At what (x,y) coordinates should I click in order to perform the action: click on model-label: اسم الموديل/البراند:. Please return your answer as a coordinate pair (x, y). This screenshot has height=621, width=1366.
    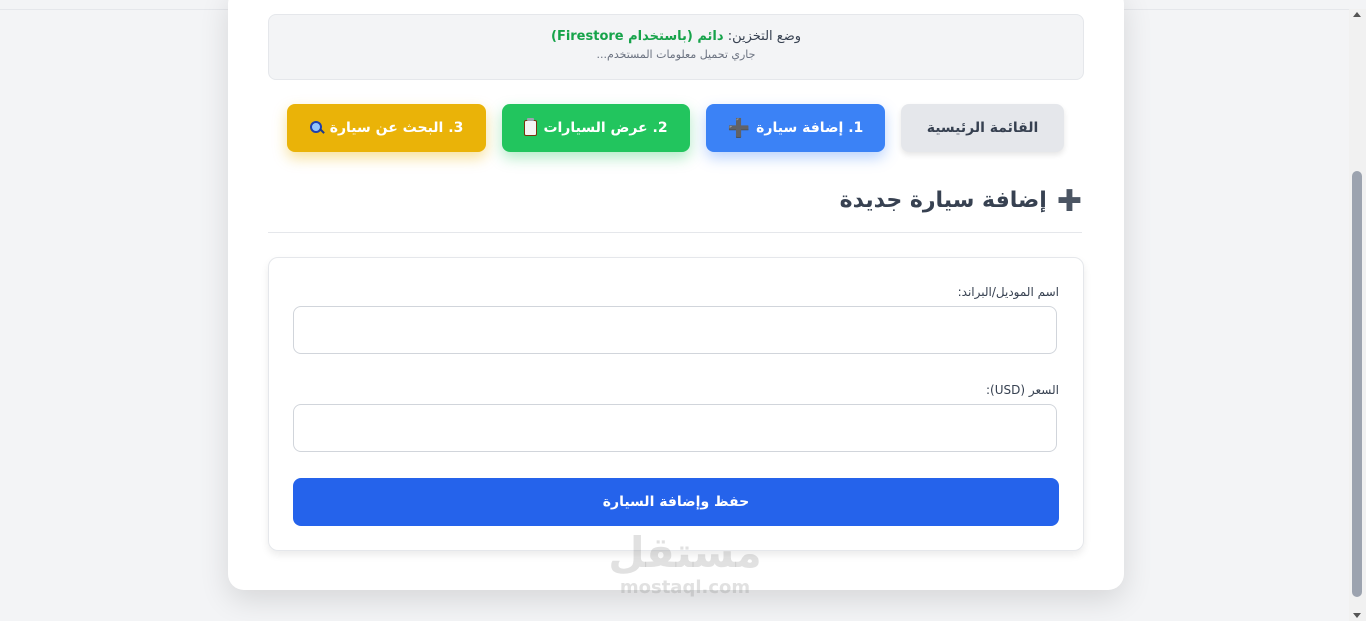
    Looking at the image, I should click on (1008, 292).